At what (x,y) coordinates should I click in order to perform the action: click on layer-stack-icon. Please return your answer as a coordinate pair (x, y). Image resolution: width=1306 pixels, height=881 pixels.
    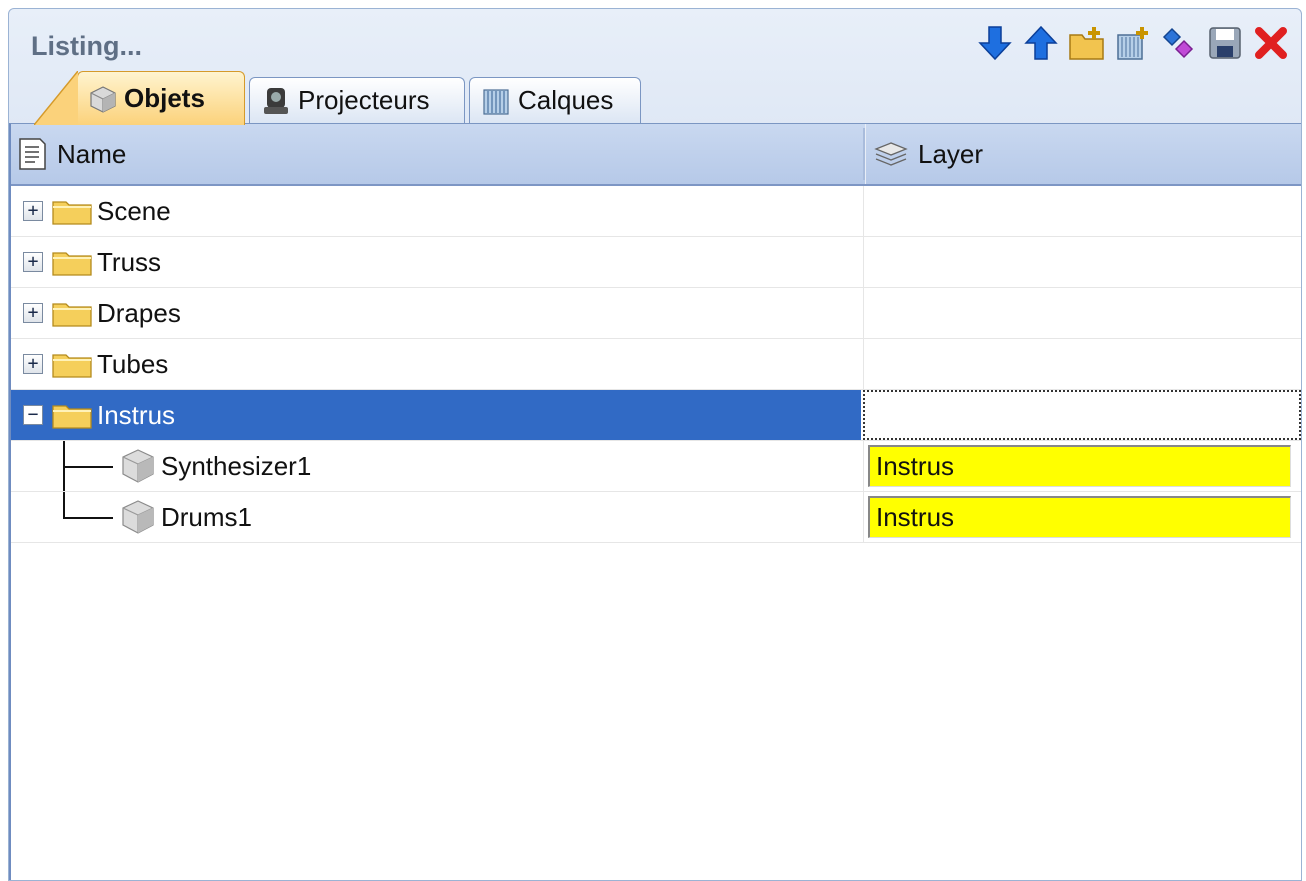
    Looking at the image, I should click on (891, 154).